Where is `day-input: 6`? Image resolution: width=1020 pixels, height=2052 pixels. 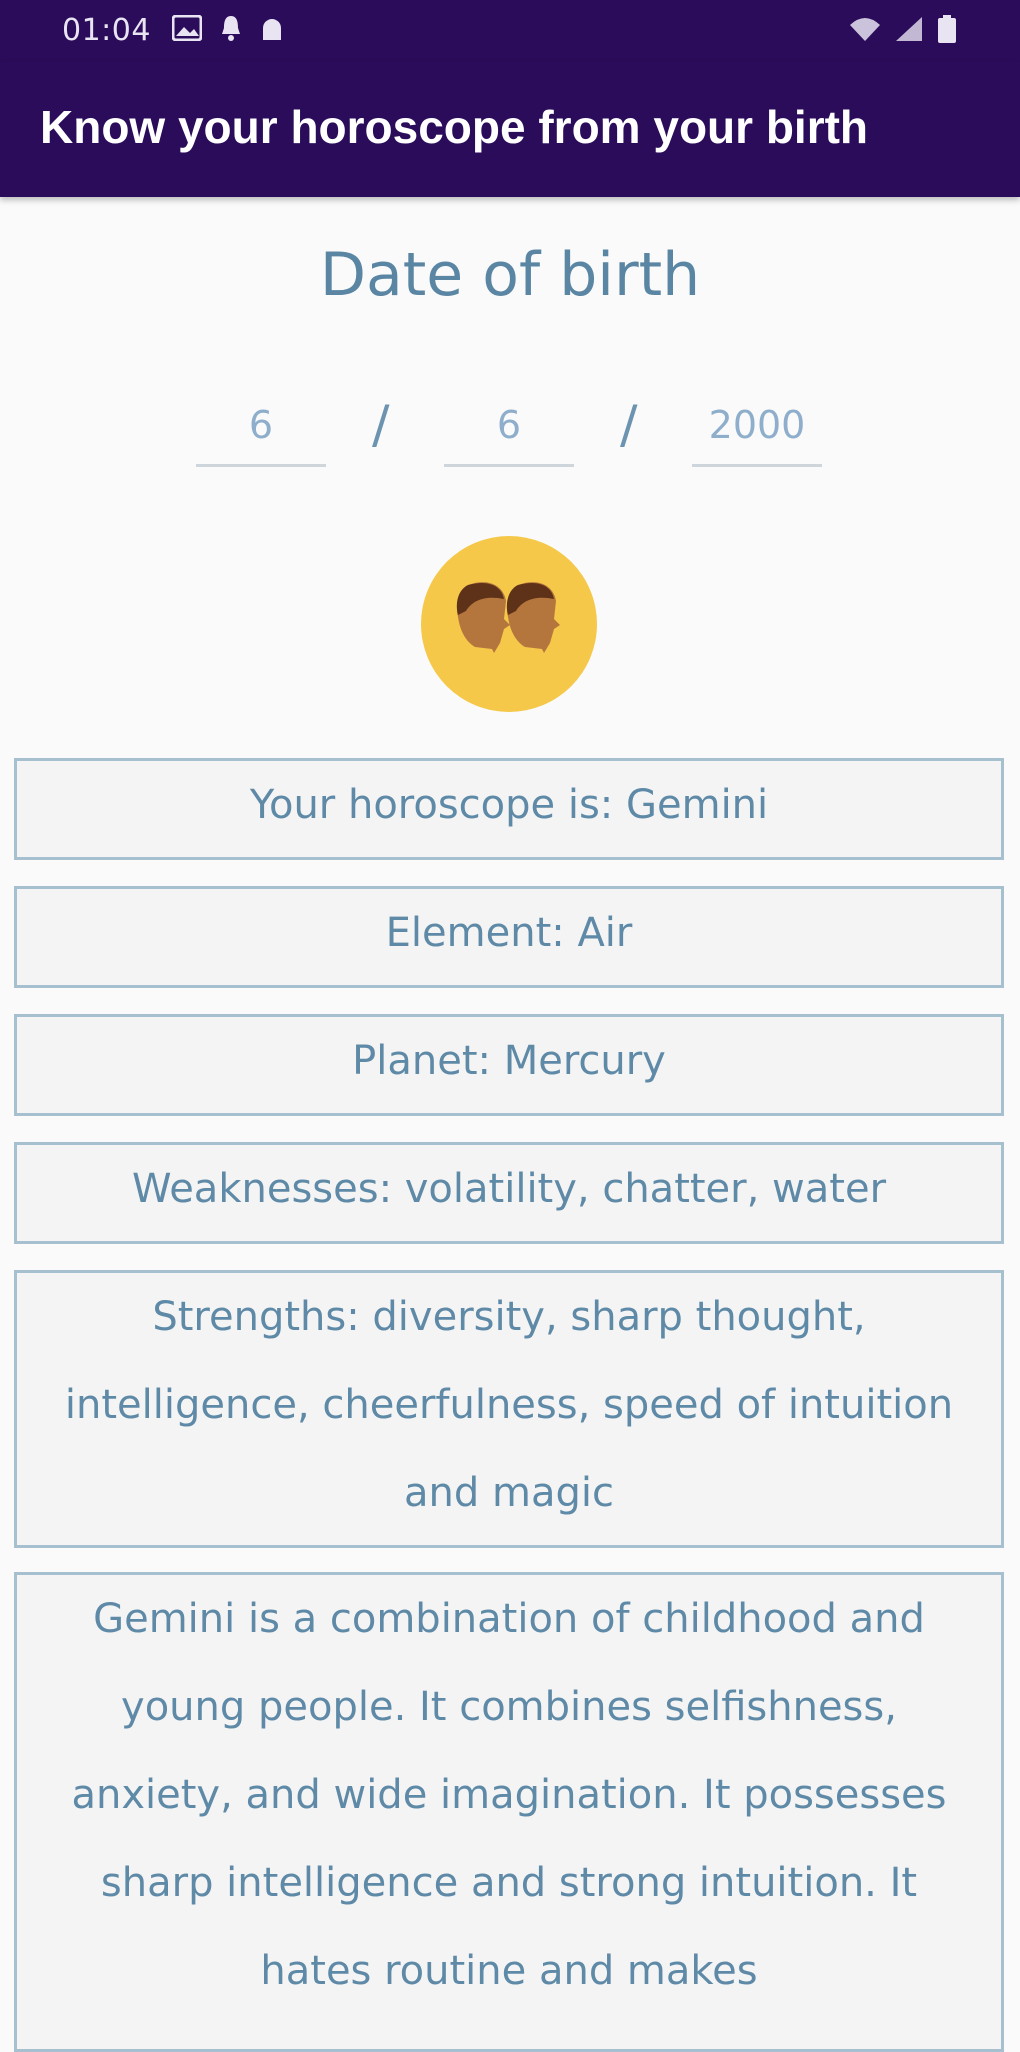
day-input: 6 is located at coordinates (261, 428).